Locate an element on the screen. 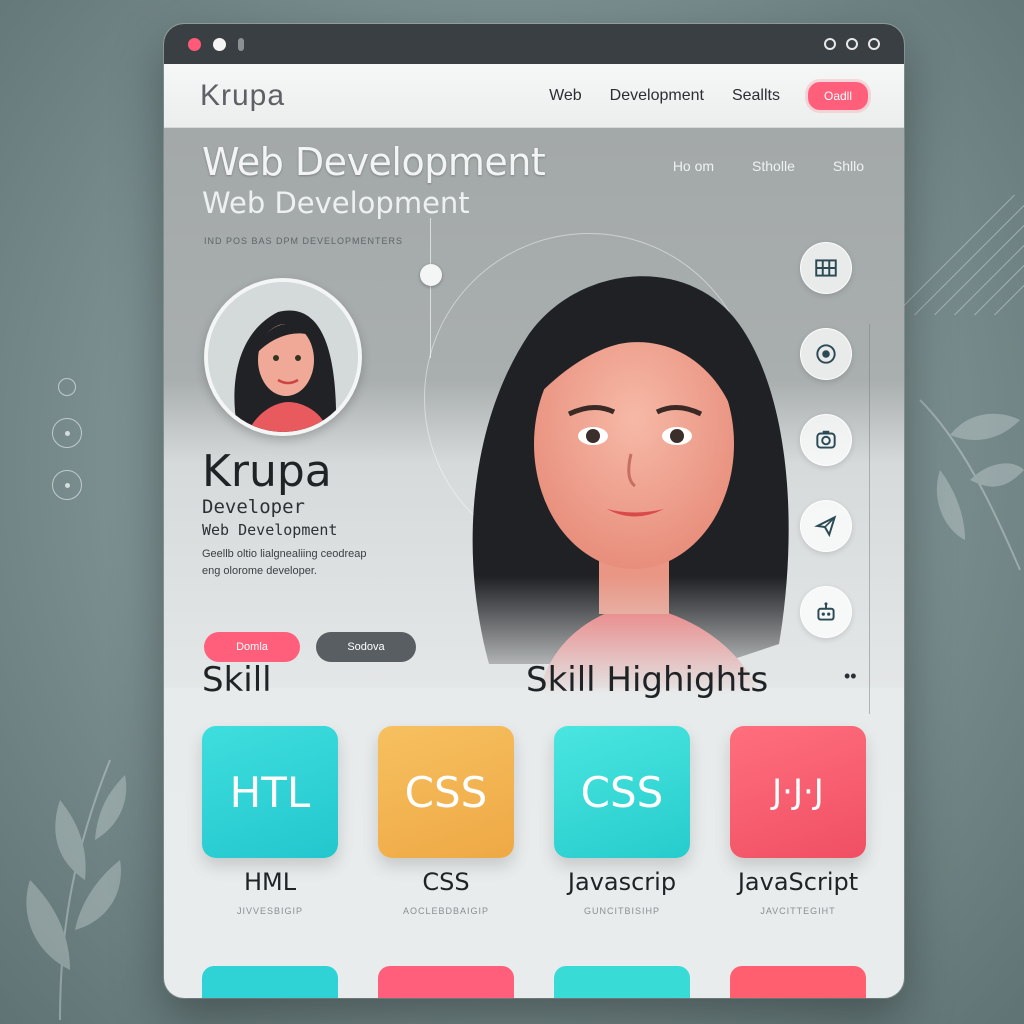 This screenshot has width=1024, height=1024. skill-card-html: HTL HML JIVVESBIGIP is located at coordinates (270, 821).